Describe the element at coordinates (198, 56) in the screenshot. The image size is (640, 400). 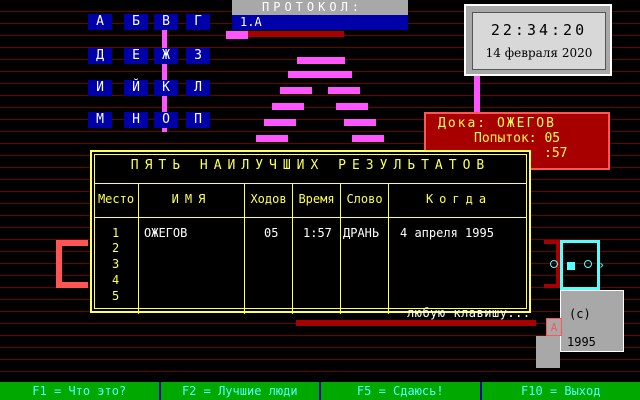
I see `letter-key: З` at that location.